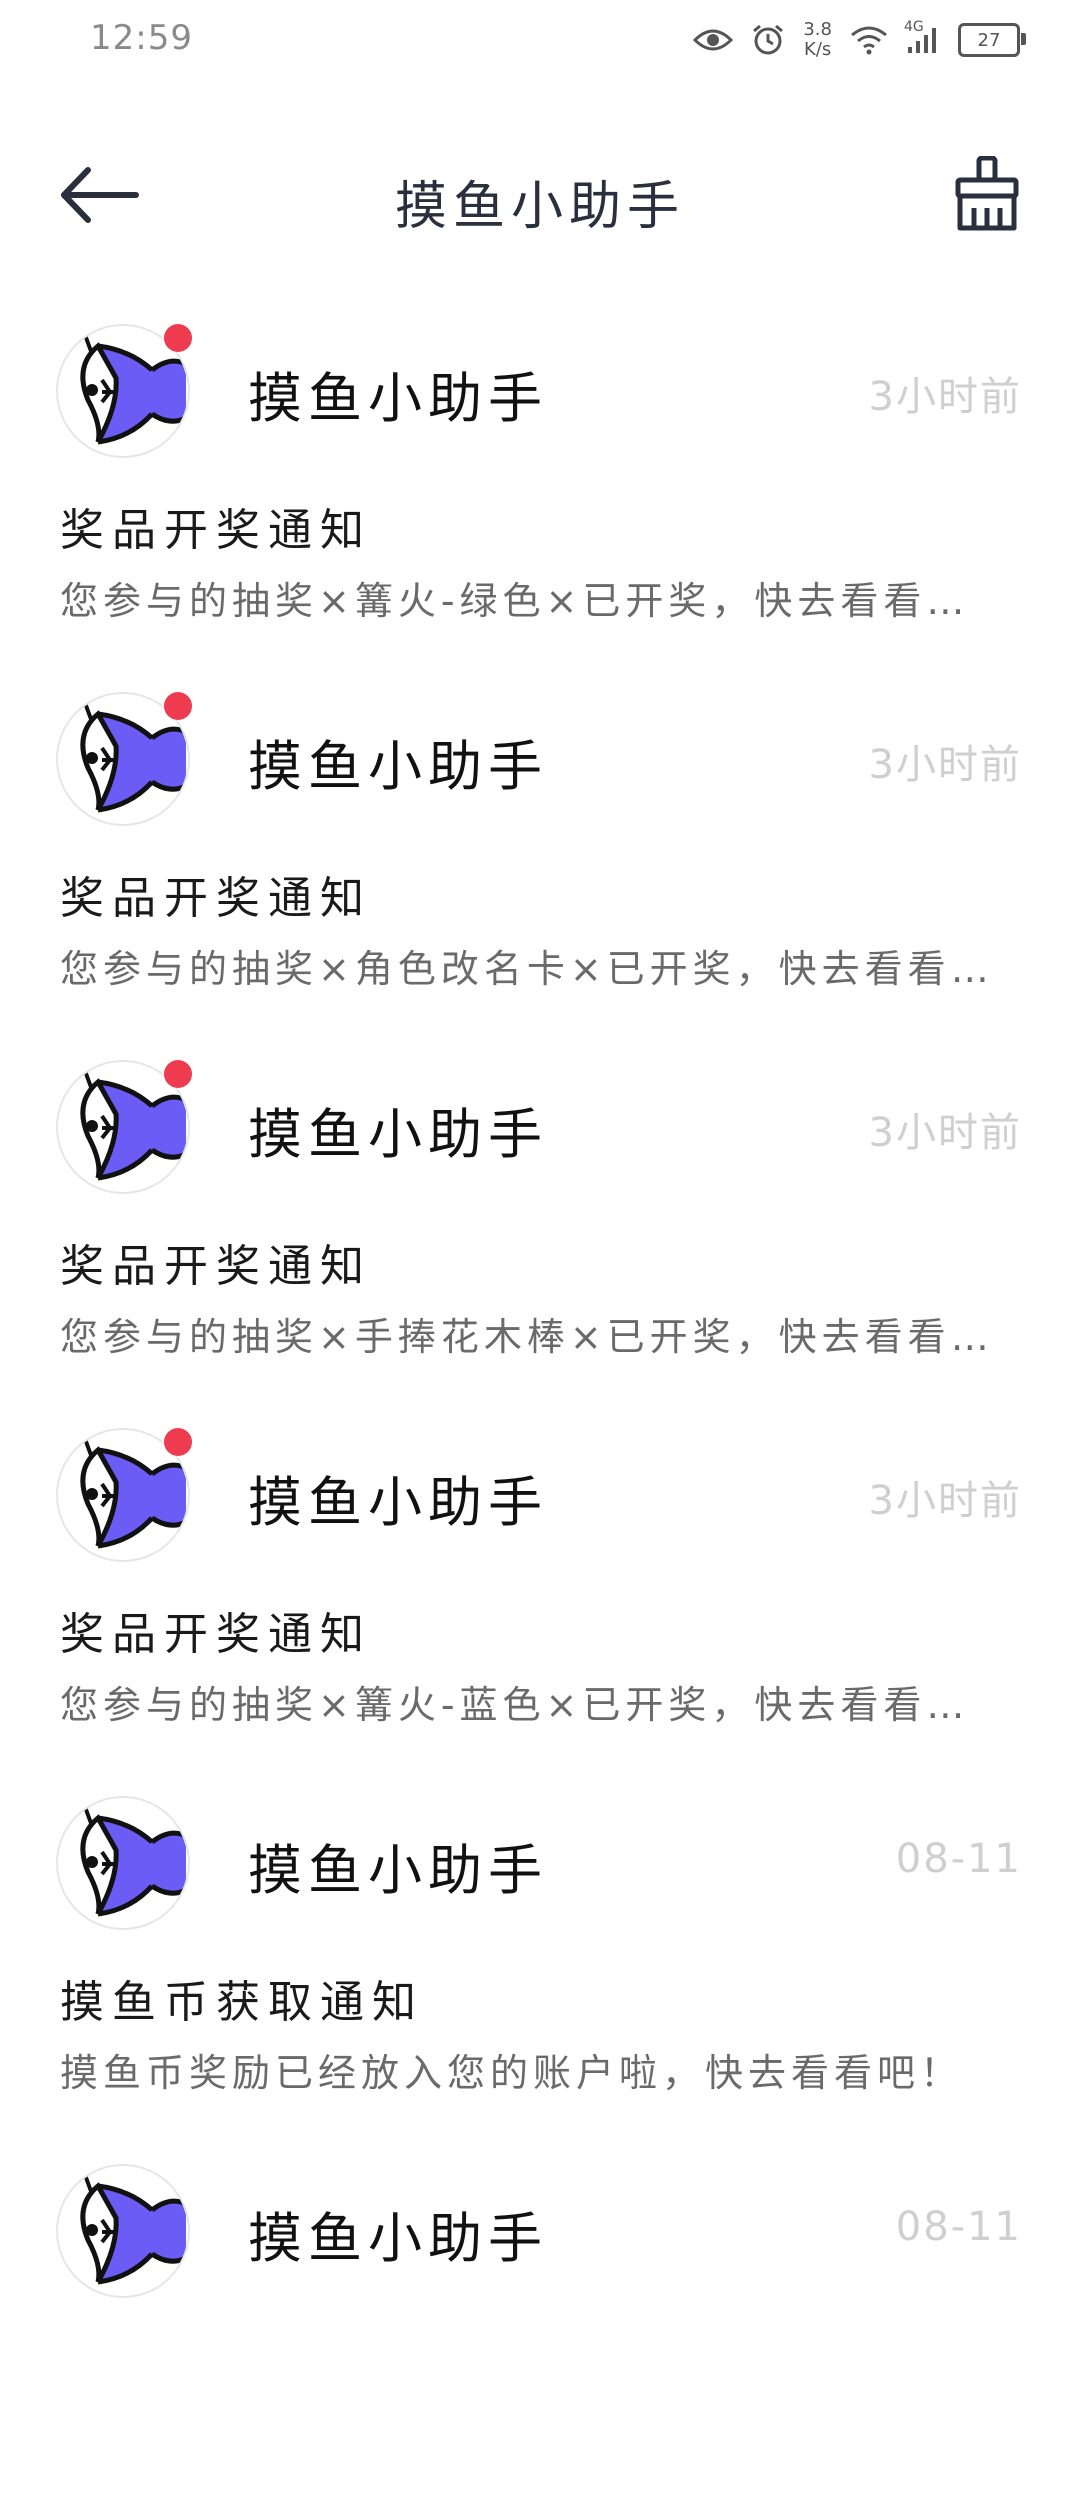  Describe the element at coordinates (539, 207) in the screenshot. I see `page-title: 摸鱼小助手` at that location.